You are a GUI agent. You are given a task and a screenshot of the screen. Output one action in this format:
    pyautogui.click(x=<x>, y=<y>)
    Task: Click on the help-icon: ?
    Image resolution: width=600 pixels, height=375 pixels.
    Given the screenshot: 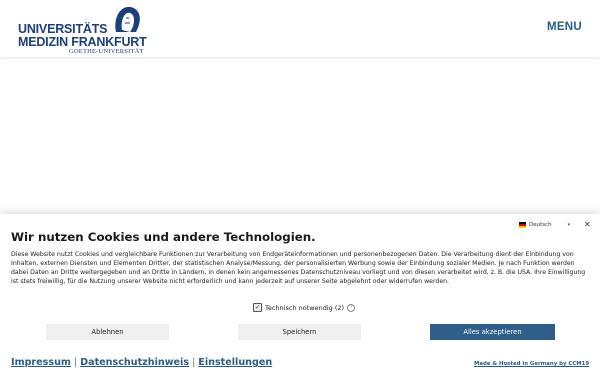 What is the action you would take?
    pyautogui.click(x=351, y=307)
    